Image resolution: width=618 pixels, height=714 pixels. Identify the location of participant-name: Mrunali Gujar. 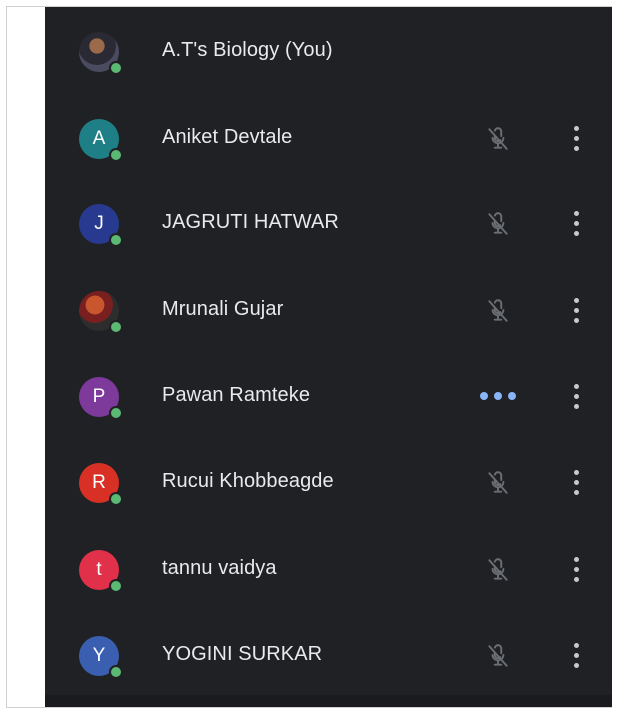
(223, 309).